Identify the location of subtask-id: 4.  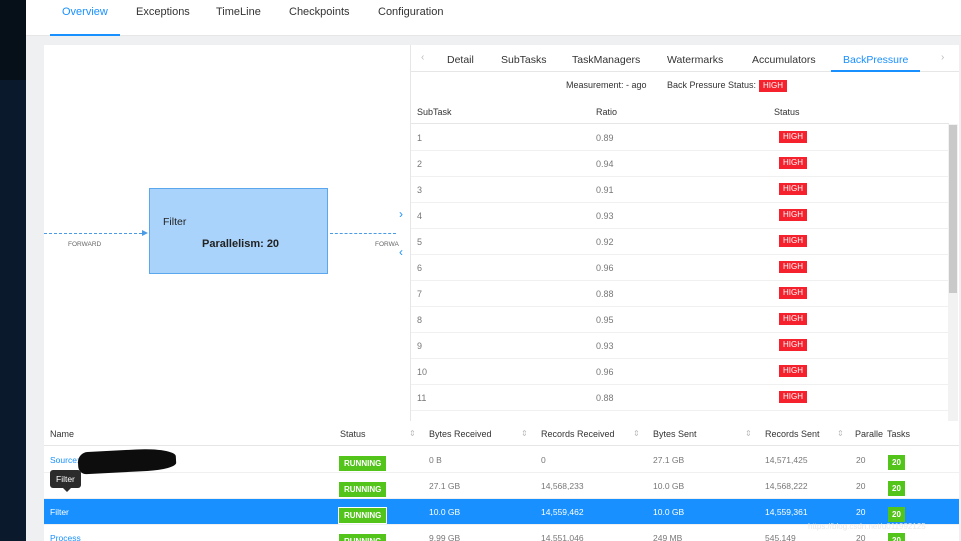
(420, 216).